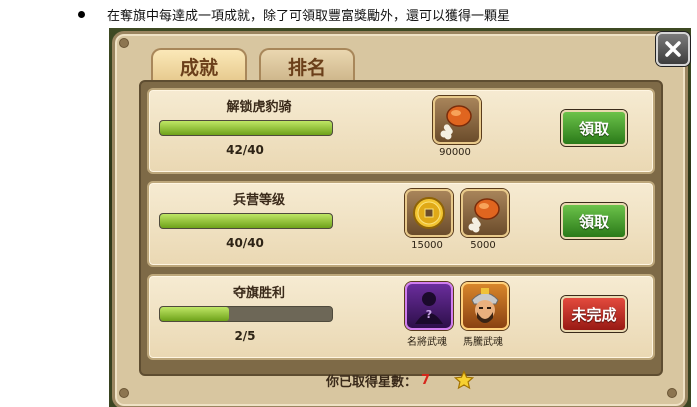  What do you see at coordinates (464, 380) in the screenshot?
I see `star-icon` at bounding box center [464, 380].